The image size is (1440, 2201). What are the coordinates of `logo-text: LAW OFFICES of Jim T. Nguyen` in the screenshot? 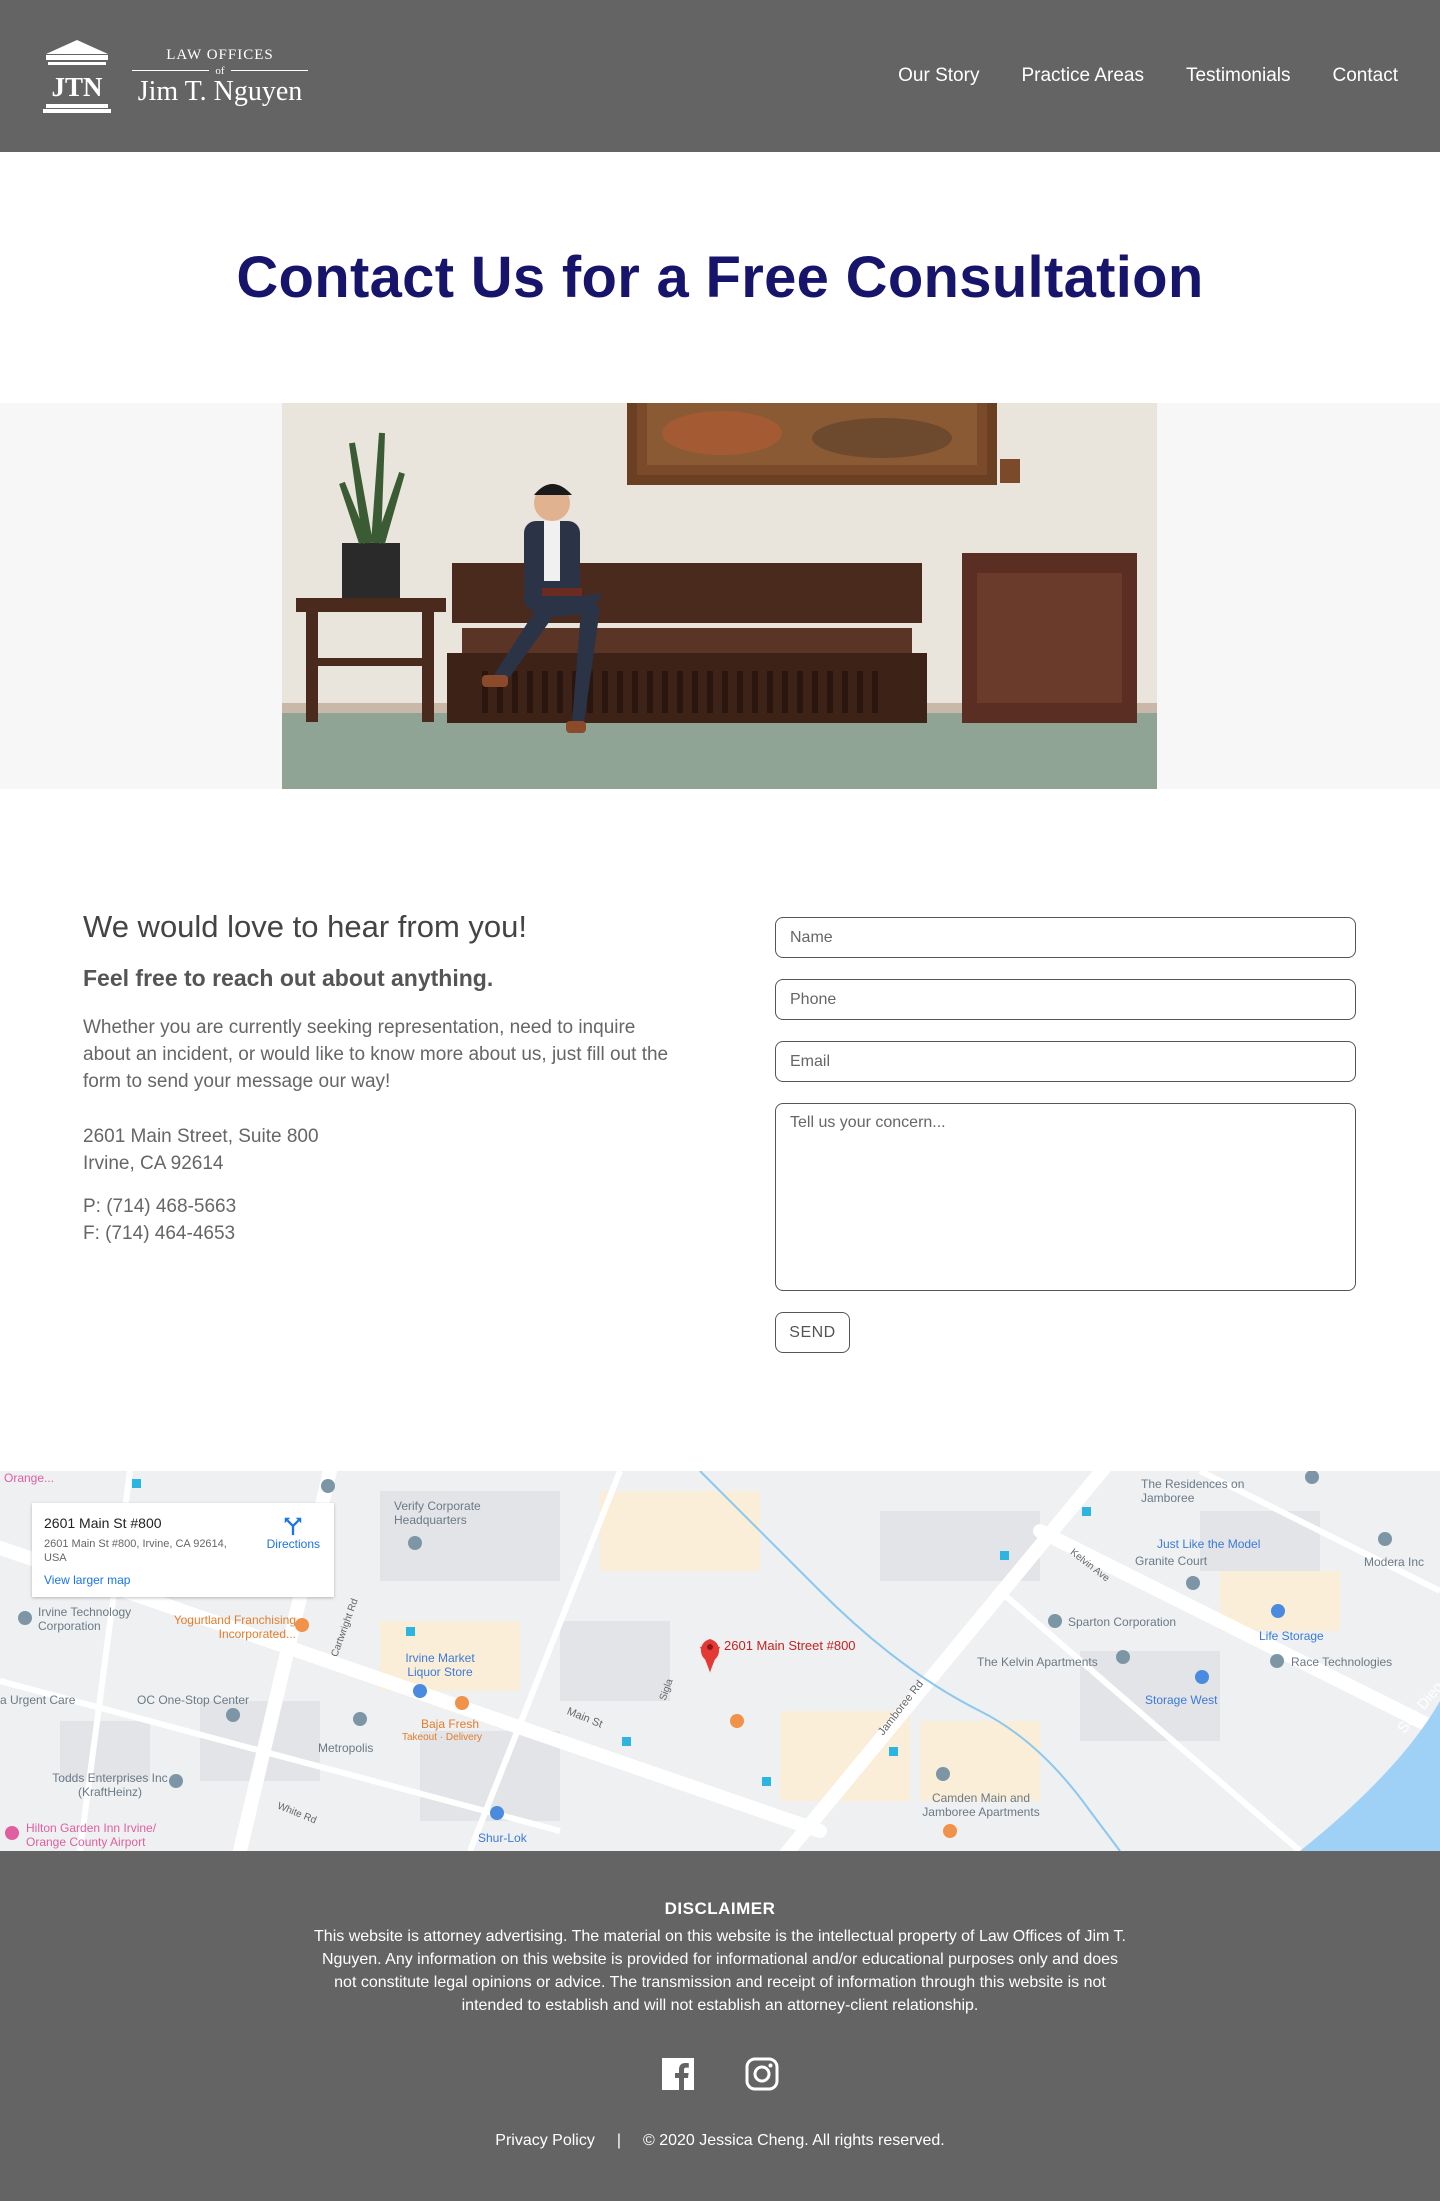 It's located at (220, 76).